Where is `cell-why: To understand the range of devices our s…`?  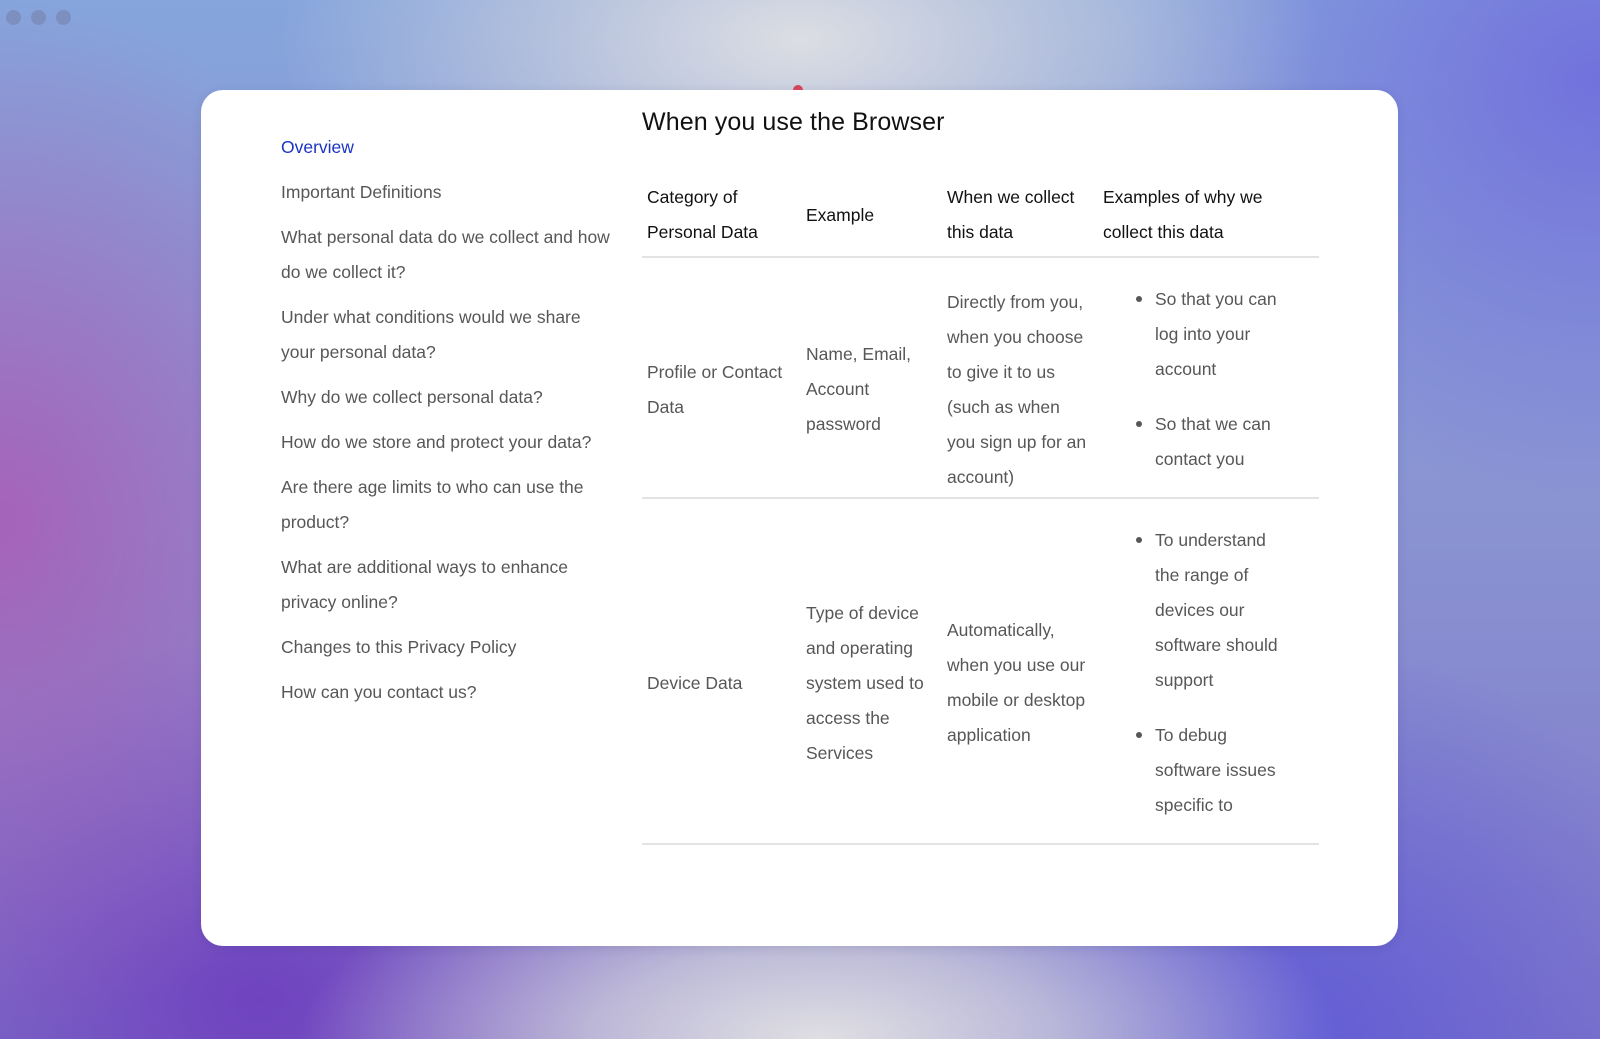
cell-why: To understand the range of devices our s… is located at coordinates (1208, 671).